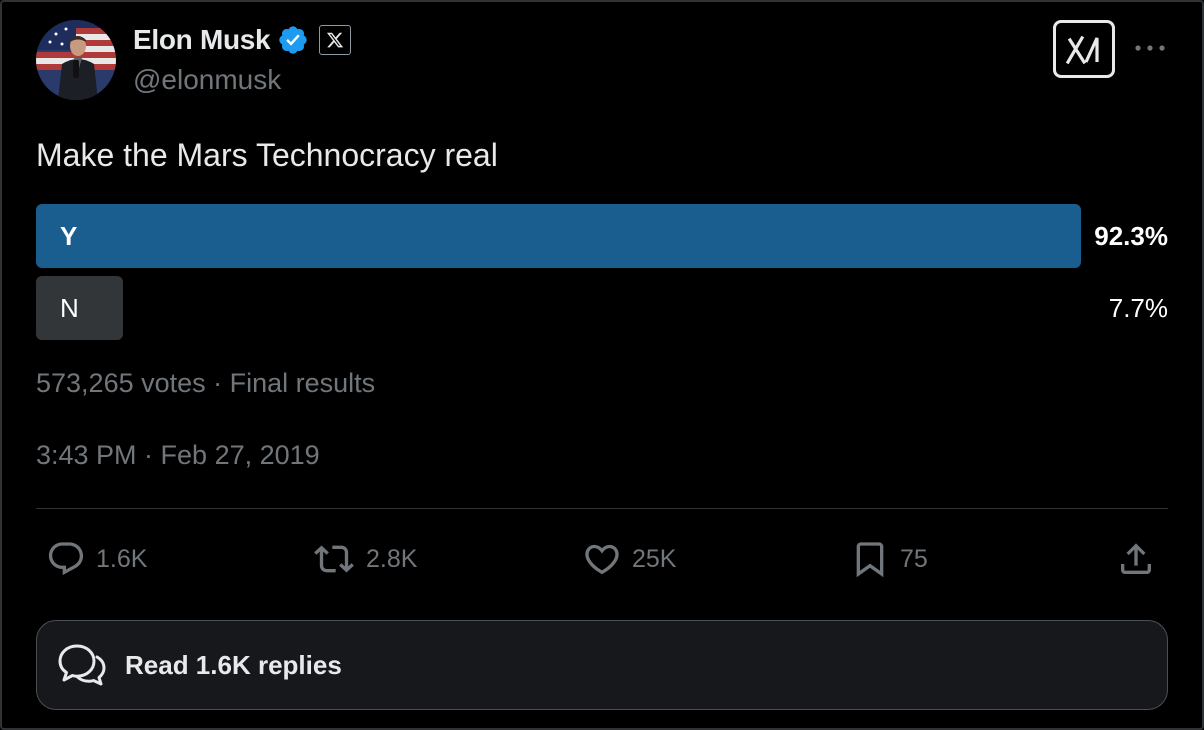 The image size is (1204, 730). I want to click on tweet-text: Make the Mars Technocracy real, so click(267, 155).